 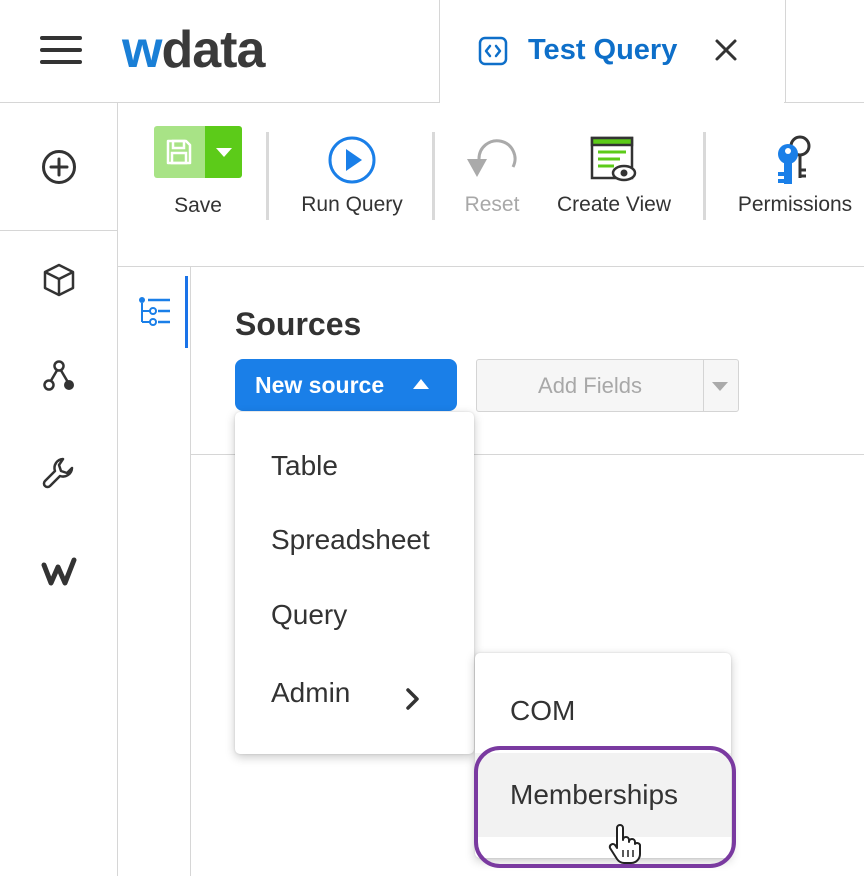 I want to click on add-fields-label: Add Fields, so click(x=590, y=385).